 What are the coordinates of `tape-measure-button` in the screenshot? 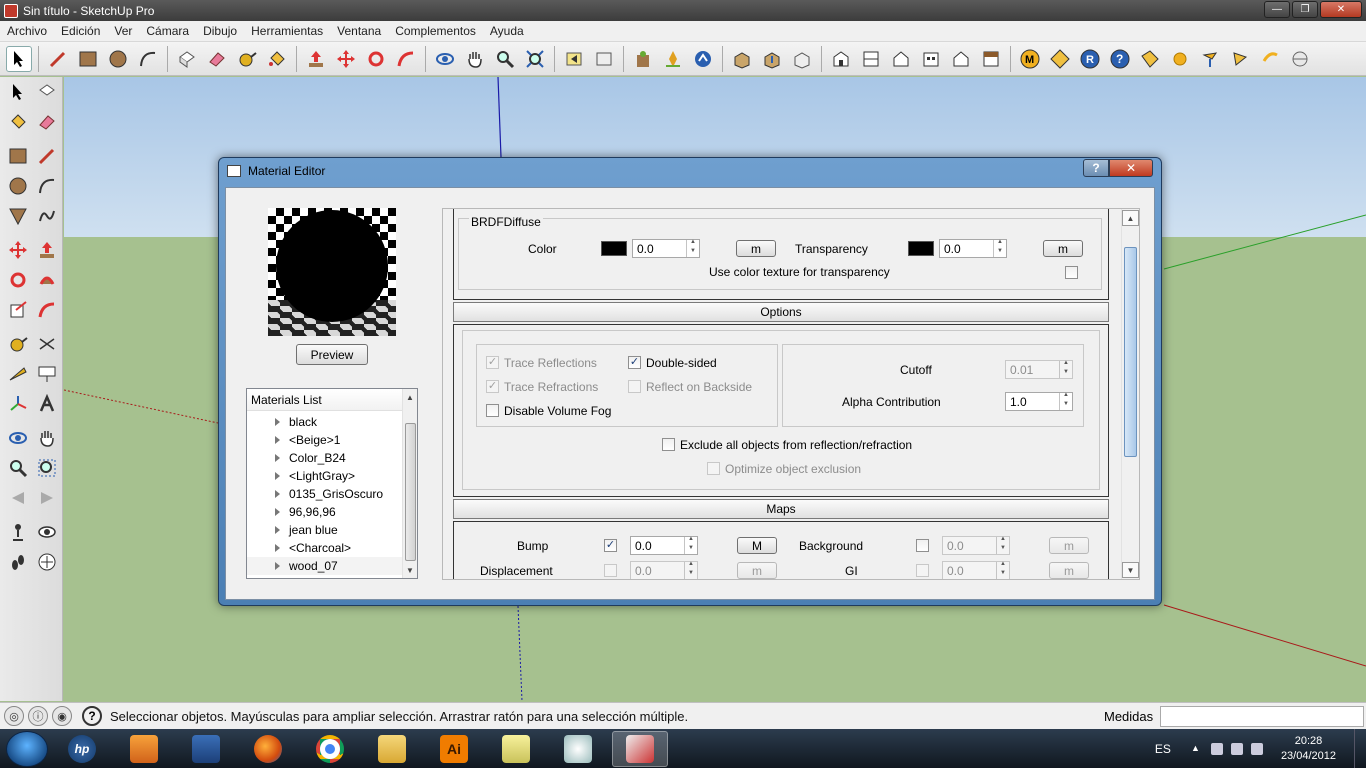 It's located at (247, 59).